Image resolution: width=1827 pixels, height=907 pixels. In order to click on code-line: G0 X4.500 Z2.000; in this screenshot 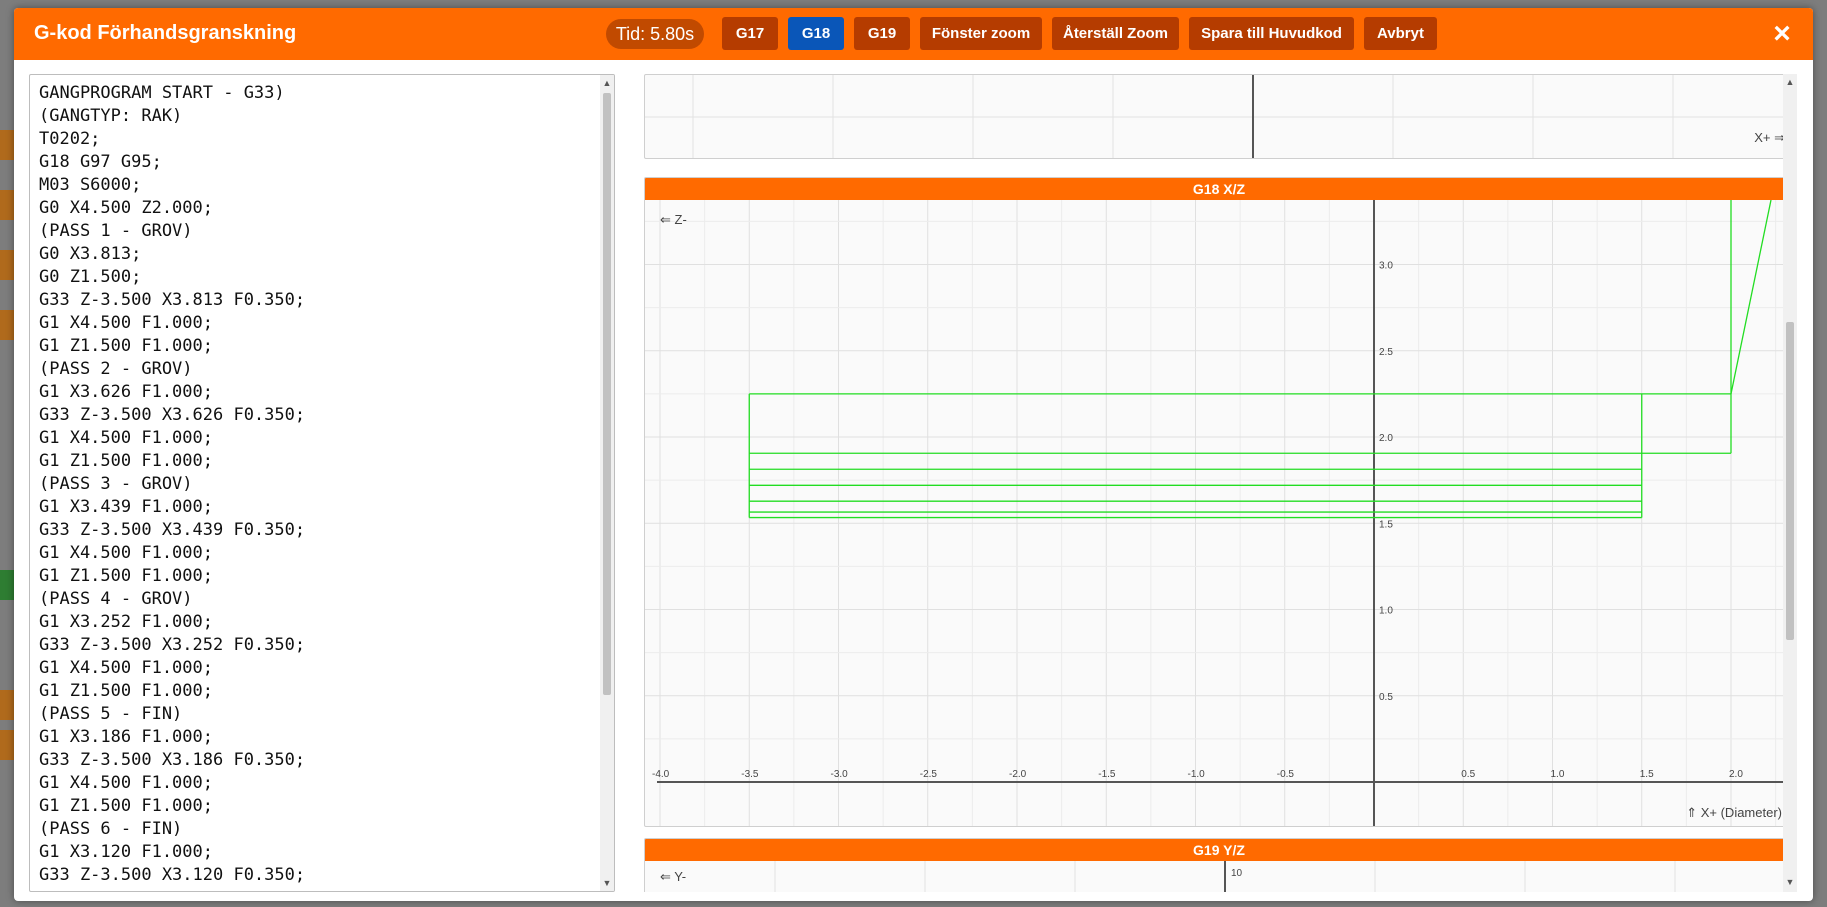, I will do `click(126, 208)`.